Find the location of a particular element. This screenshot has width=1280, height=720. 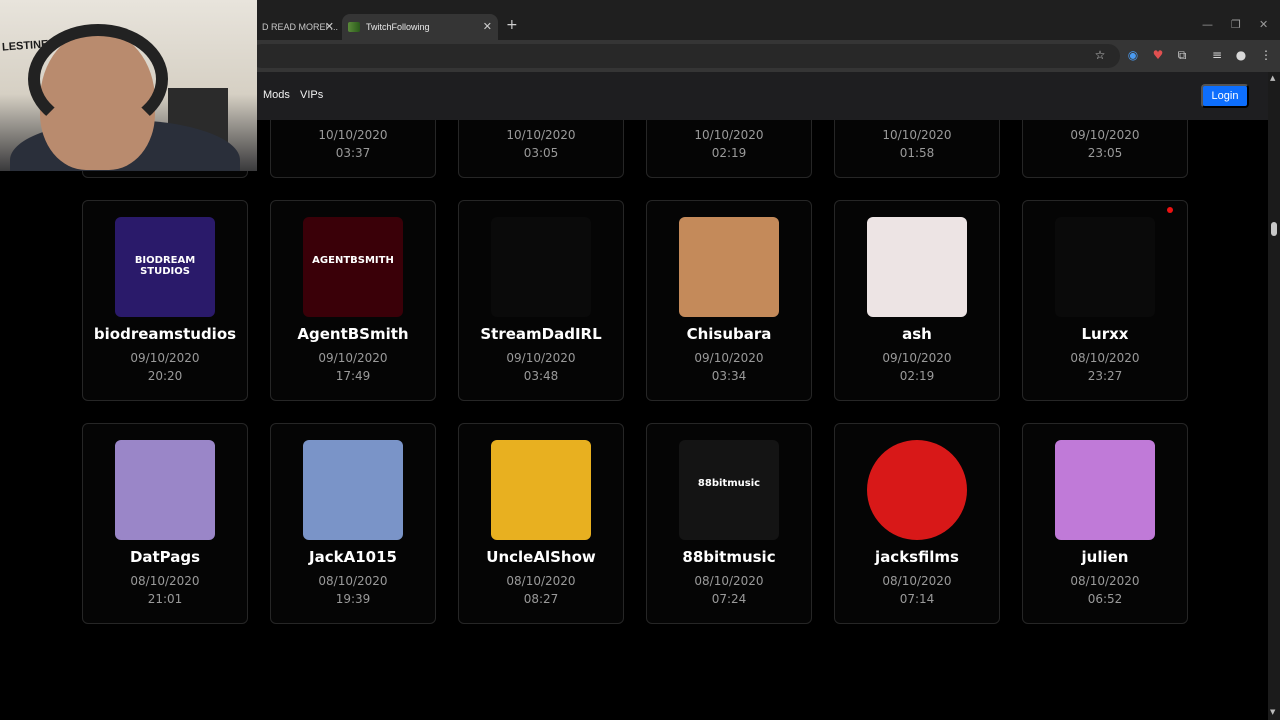

channel-card: UncleAlShow 08/10/2020 08:27 is located at coordinates (541, 523).